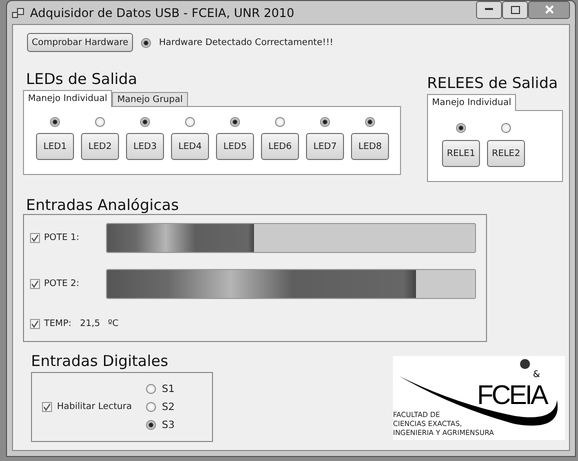 The height and width of the screenshot is (461, 578). What do you see at coordinates (58, 324) in the screenshot?
I see `input-label: TEMP:` at bounding box center [58, 324].